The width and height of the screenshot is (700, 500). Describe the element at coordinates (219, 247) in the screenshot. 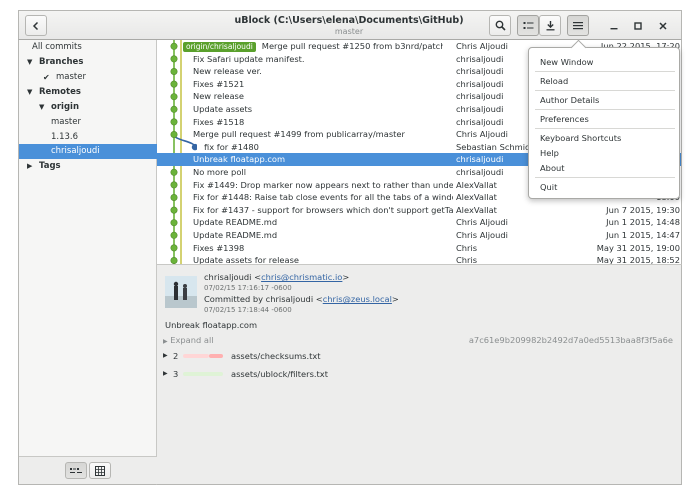

I see `commit-message-text: Fixes #1398` at that location.